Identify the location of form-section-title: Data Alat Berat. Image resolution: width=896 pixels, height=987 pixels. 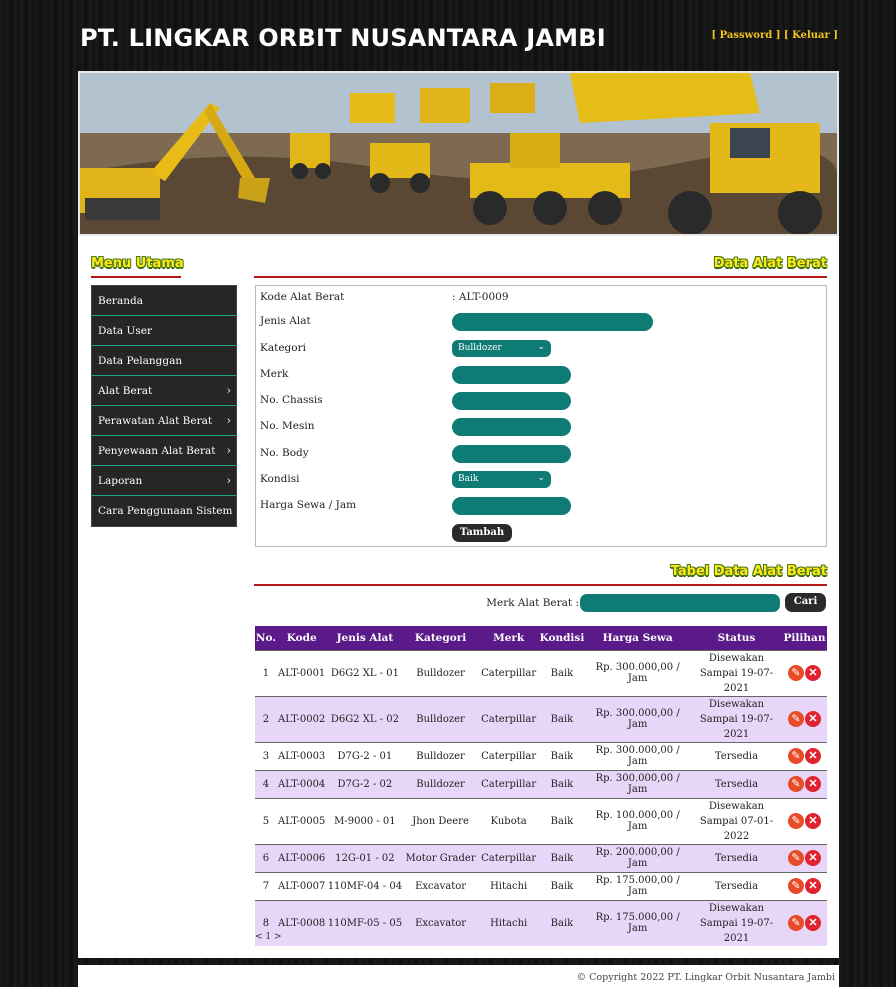
(770, 263).